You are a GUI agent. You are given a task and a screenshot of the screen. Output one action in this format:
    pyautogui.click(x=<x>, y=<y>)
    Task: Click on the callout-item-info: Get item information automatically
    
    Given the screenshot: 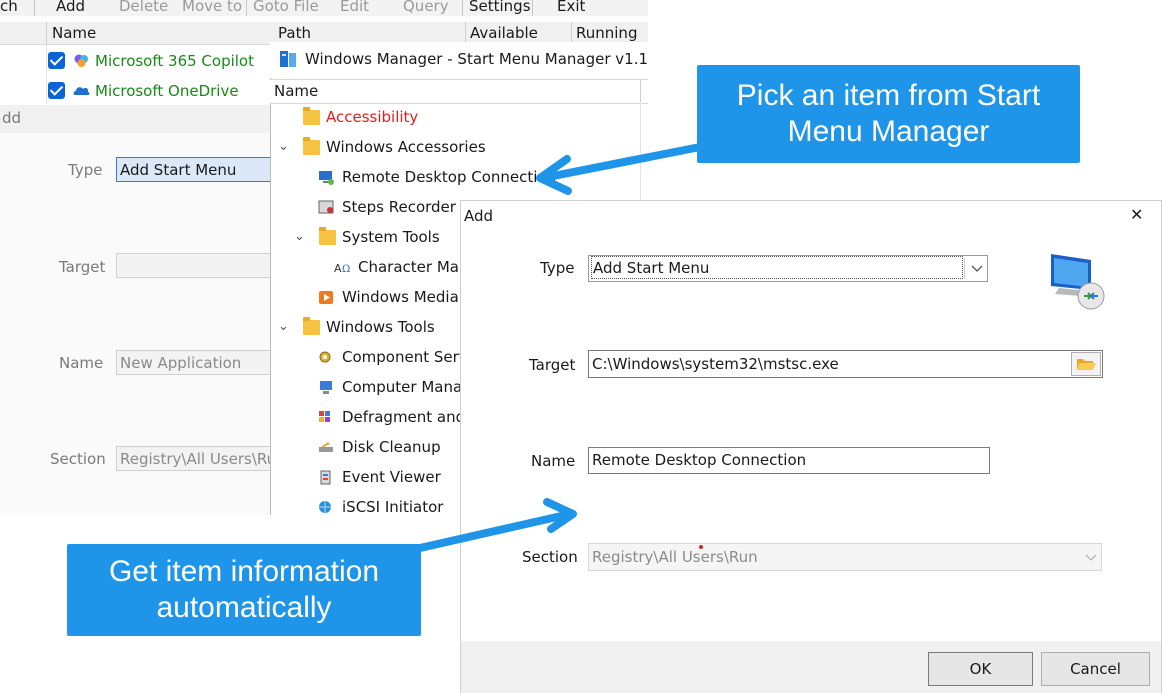 What is the action you would take?
    pyautogui.click(x=244, y=590)
    